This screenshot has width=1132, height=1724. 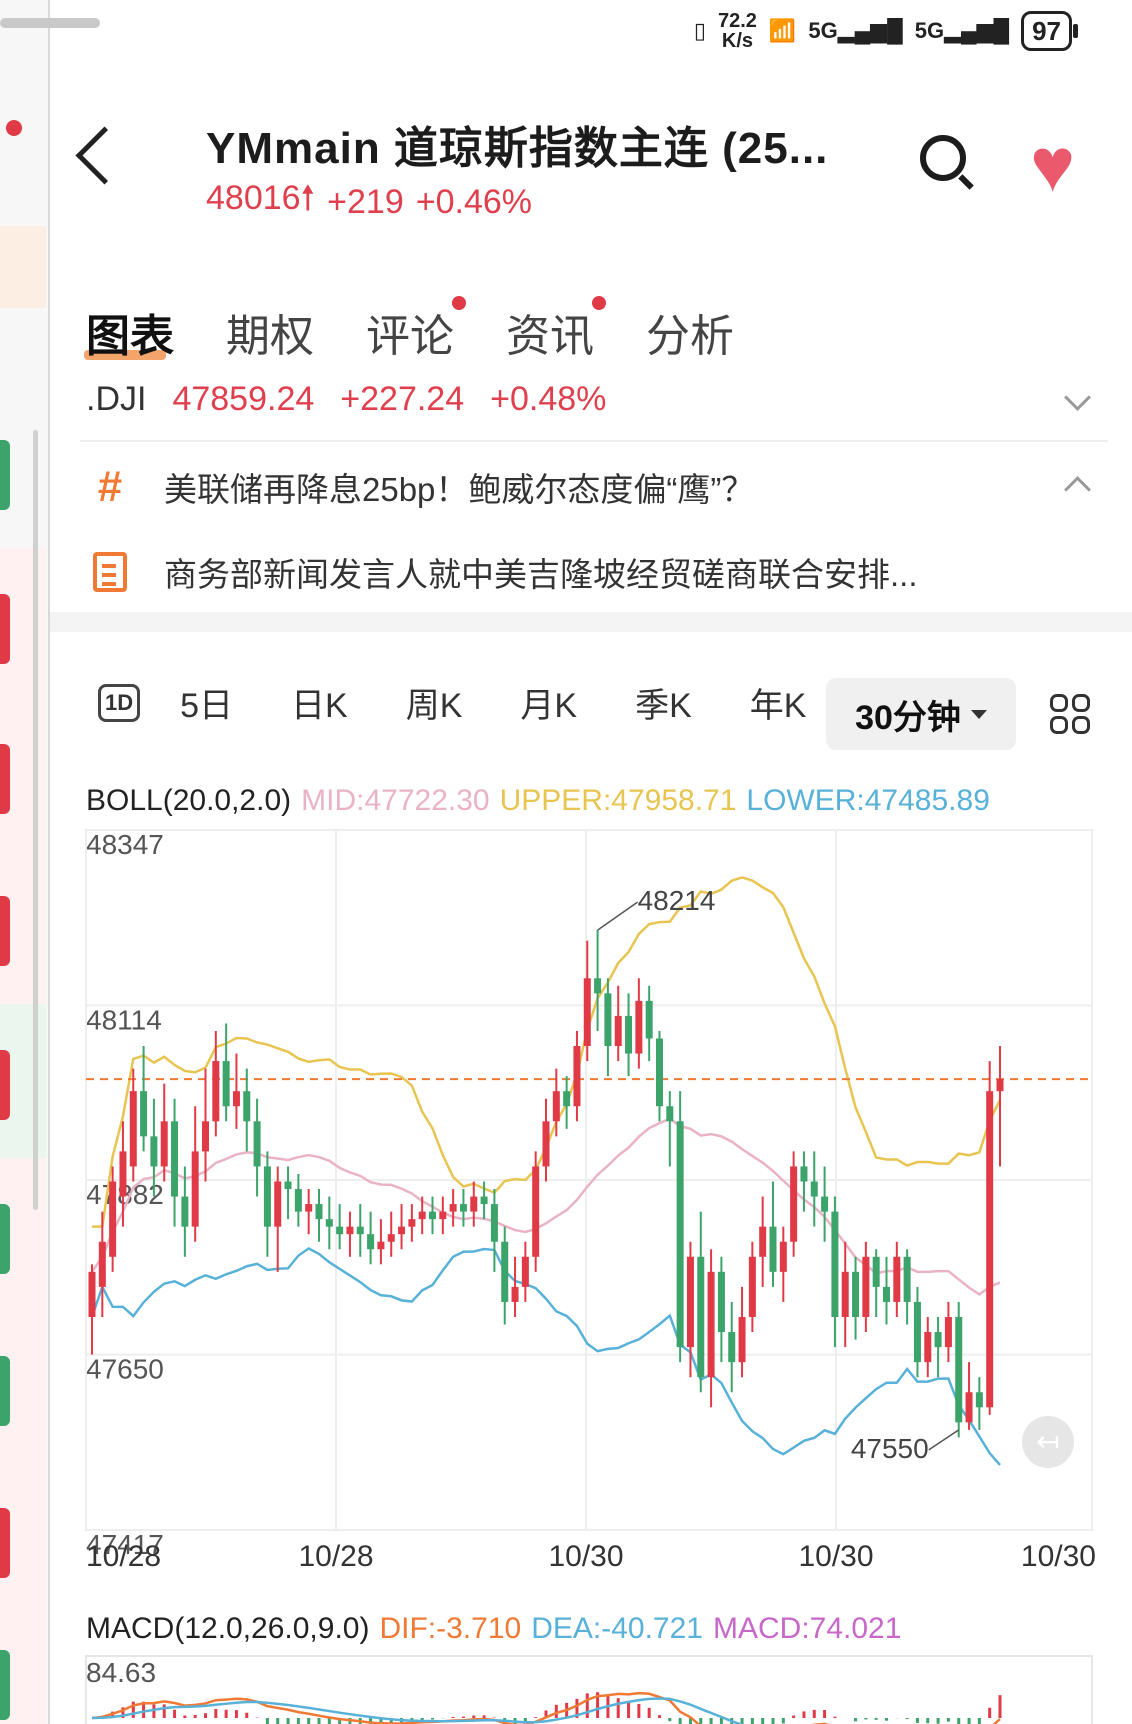 What do you see at coordinates (261, 198) in the screenshot?
I see `header-price: 48016🠕` at bounding box center [261, 198].